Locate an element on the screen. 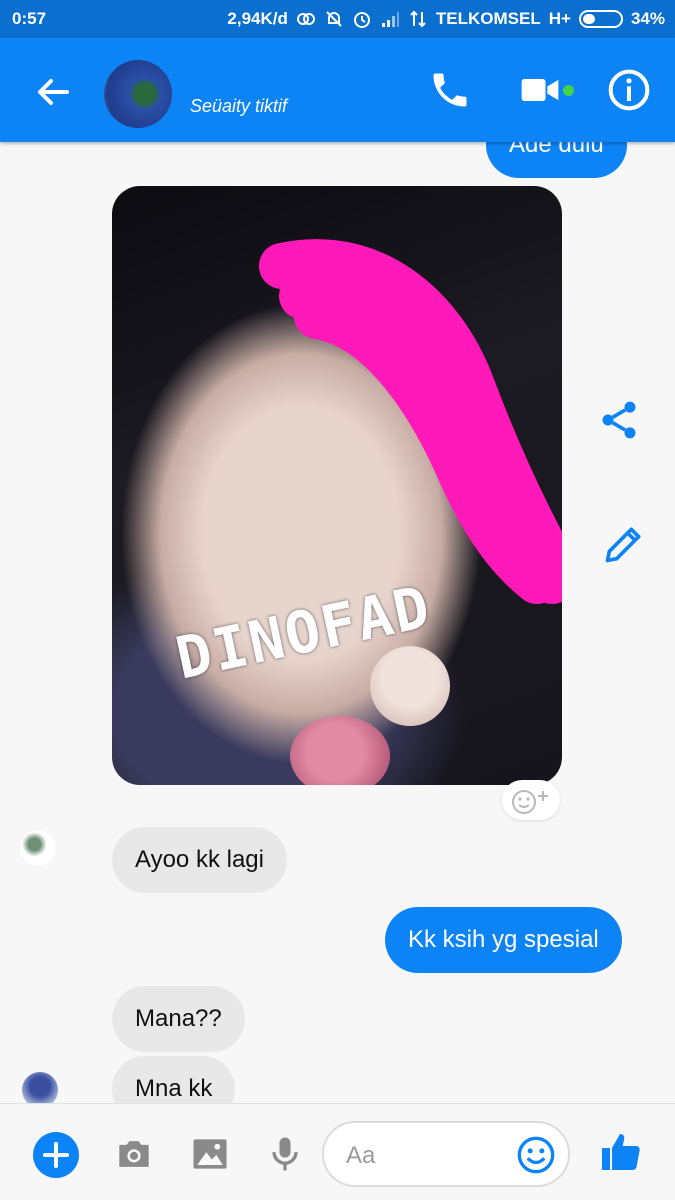 The image size is (675, 1200). online-indicator is located at coordinates (568, 90).